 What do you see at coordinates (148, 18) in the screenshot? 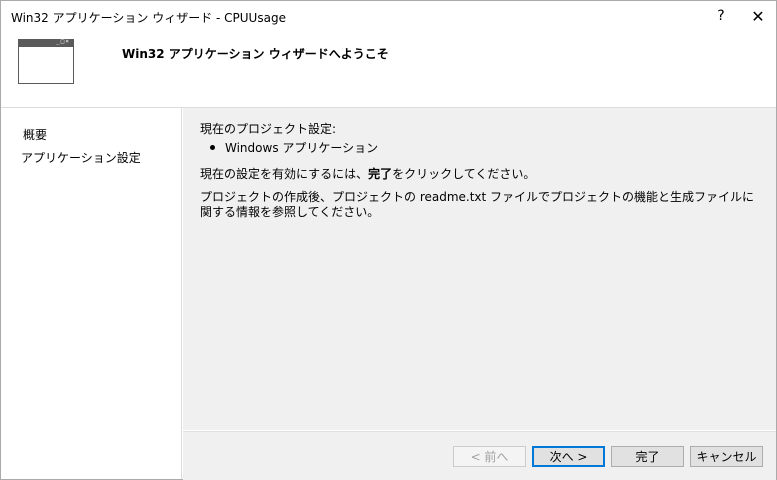
I see `window-title: Win32 アプリケーション ウィザード - CPUUsage` at bounding box center [148, 18].